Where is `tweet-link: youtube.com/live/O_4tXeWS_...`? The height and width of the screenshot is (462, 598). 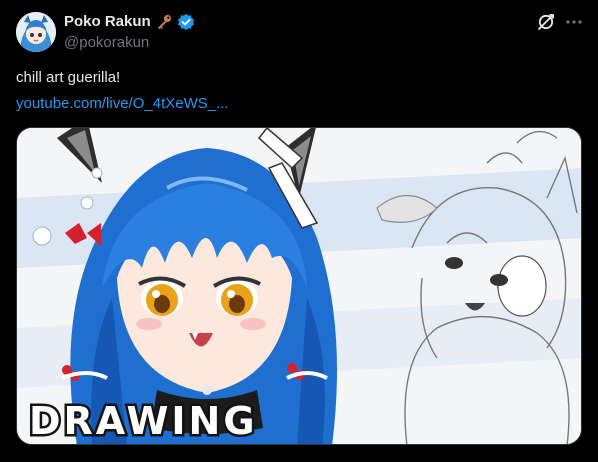
tweet-link: youtube.com/live/O_4tXeWS_... is located at coordinates (122, 104).